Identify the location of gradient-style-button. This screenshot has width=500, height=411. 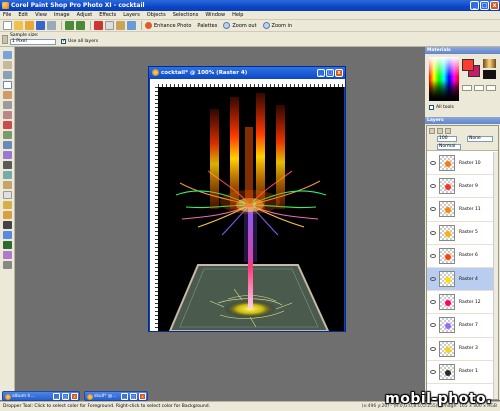
(479, 88).